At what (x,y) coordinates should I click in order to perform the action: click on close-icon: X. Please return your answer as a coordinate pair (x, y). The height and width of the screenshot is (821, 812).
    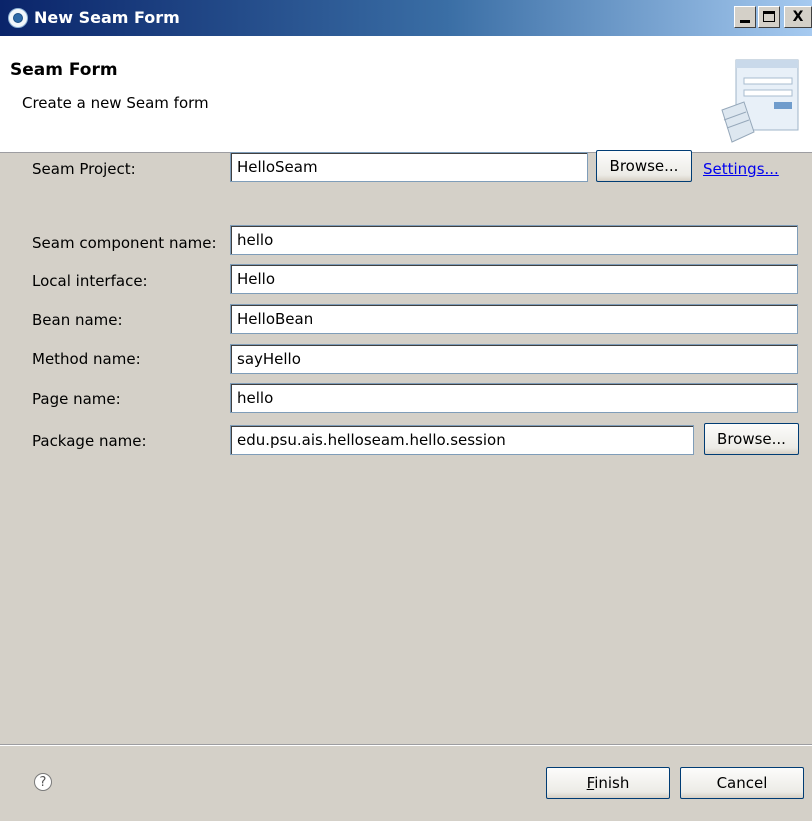
    Looking at the image, I should click on (798, 17).